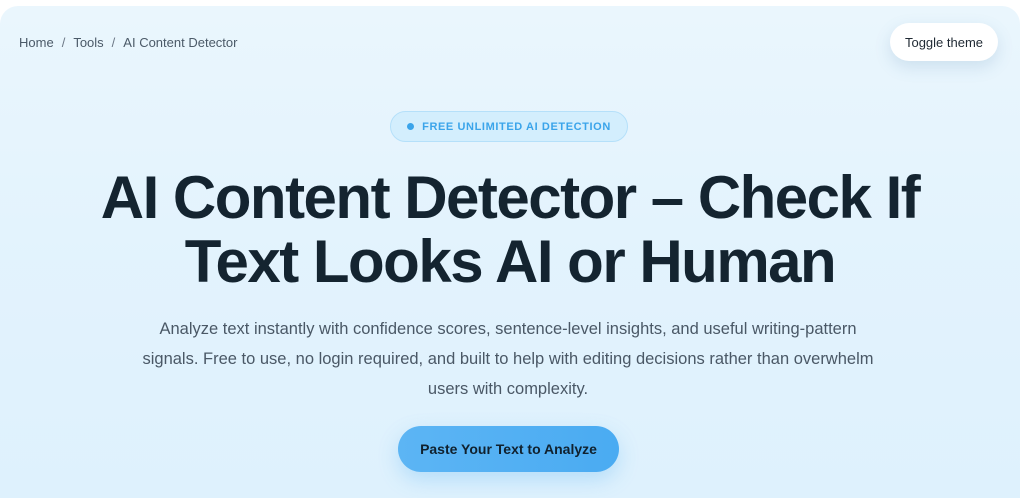 The height and width of the screenshot is (498, 1024). I want to click on dot-icon, so click(411, 126).